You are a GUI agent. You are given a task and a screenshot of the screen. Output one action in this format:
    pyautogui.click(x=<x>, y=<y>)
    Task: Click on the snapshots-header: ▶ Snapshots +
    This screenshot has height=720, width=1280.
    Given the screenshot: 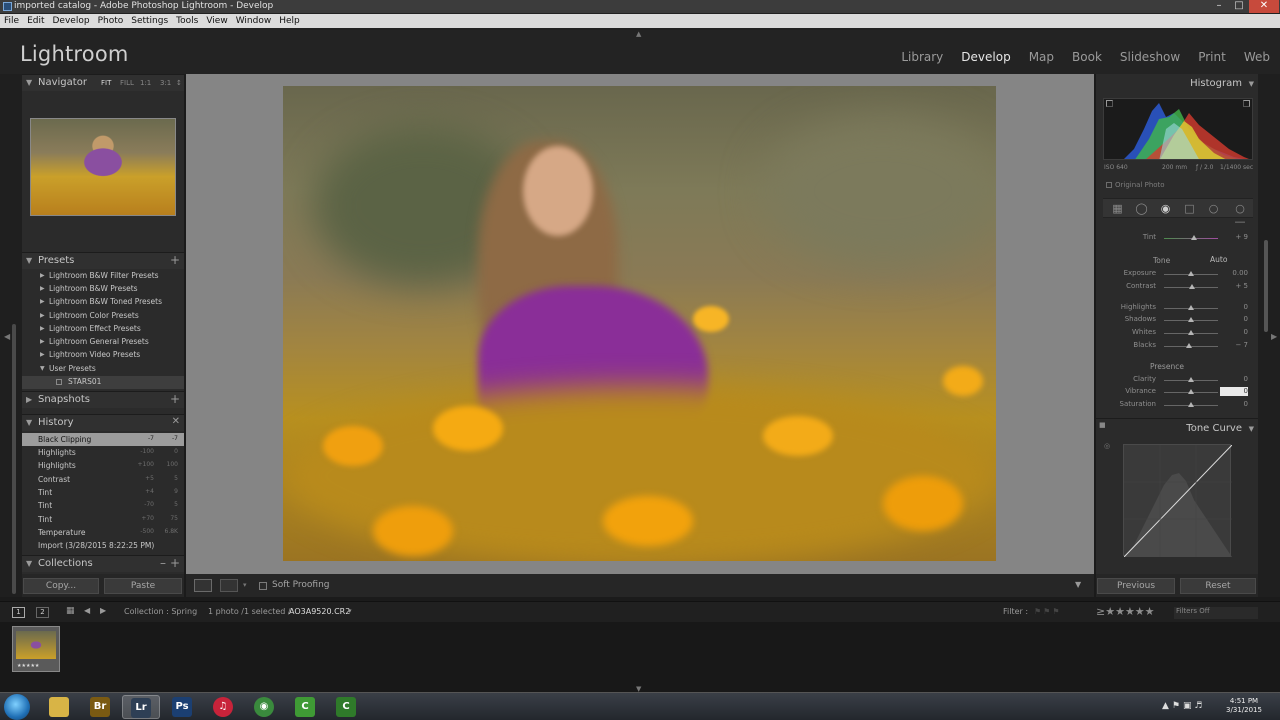 What is the action you would take?
    pyautogui.click(x=103, y=399)
    